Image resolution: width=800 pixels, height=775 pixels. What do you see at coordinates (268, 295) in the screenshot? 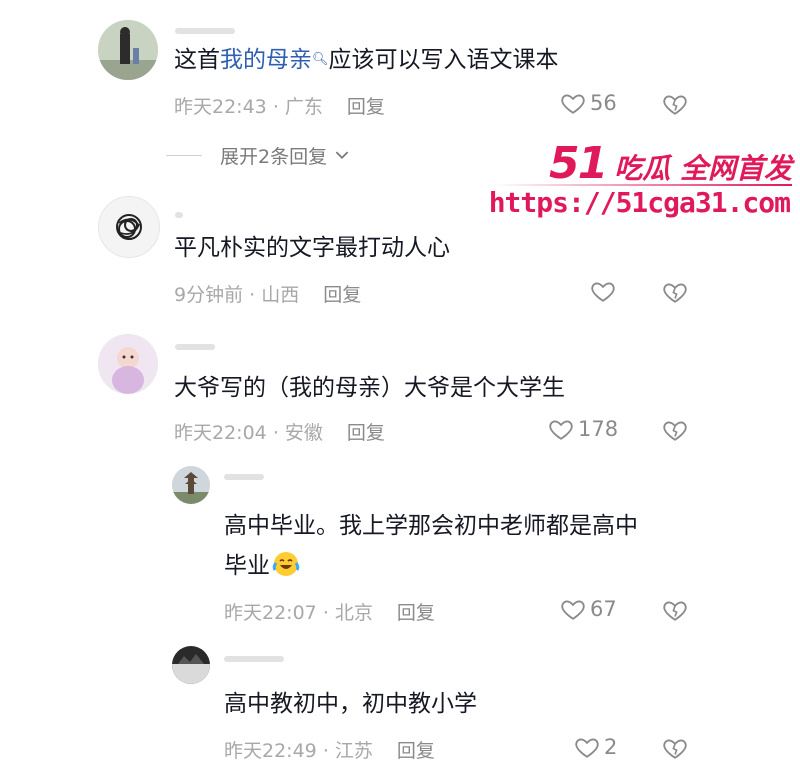
I see `comment-meta: 9分钟前 · 山西 回复` at bounding box center [268, 295].